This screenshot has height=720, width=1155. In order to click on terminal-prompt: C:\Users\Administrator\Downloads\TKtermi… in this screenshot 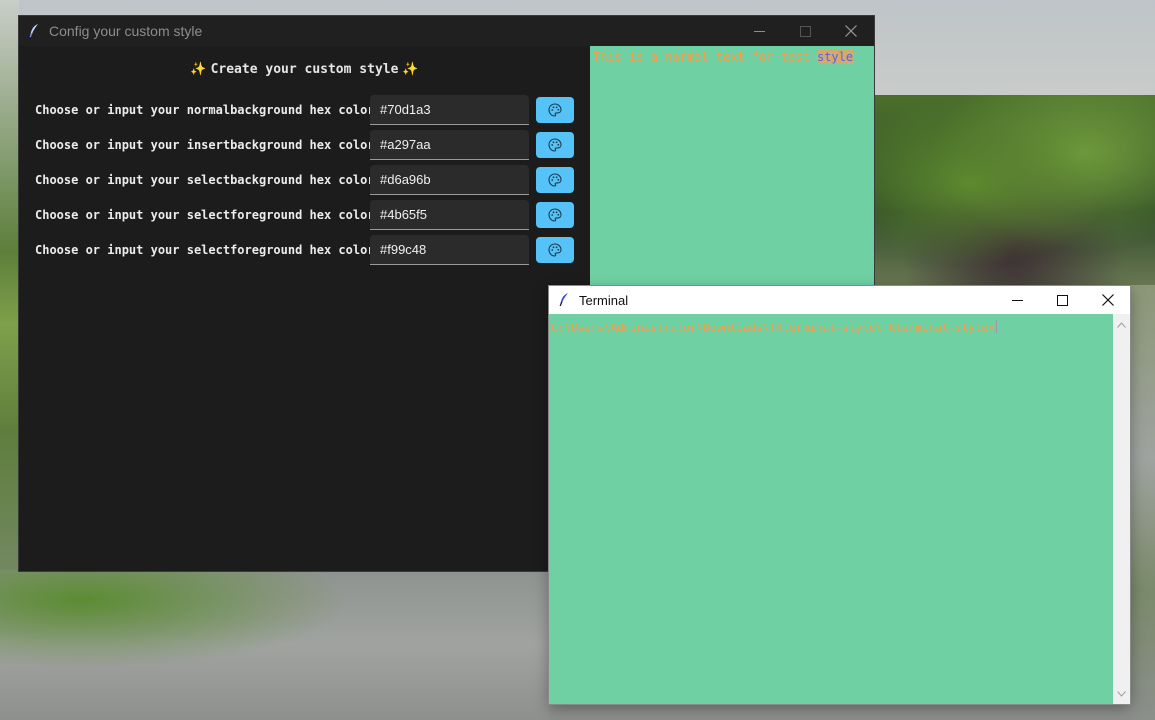, I will do `click(773, 327)`.